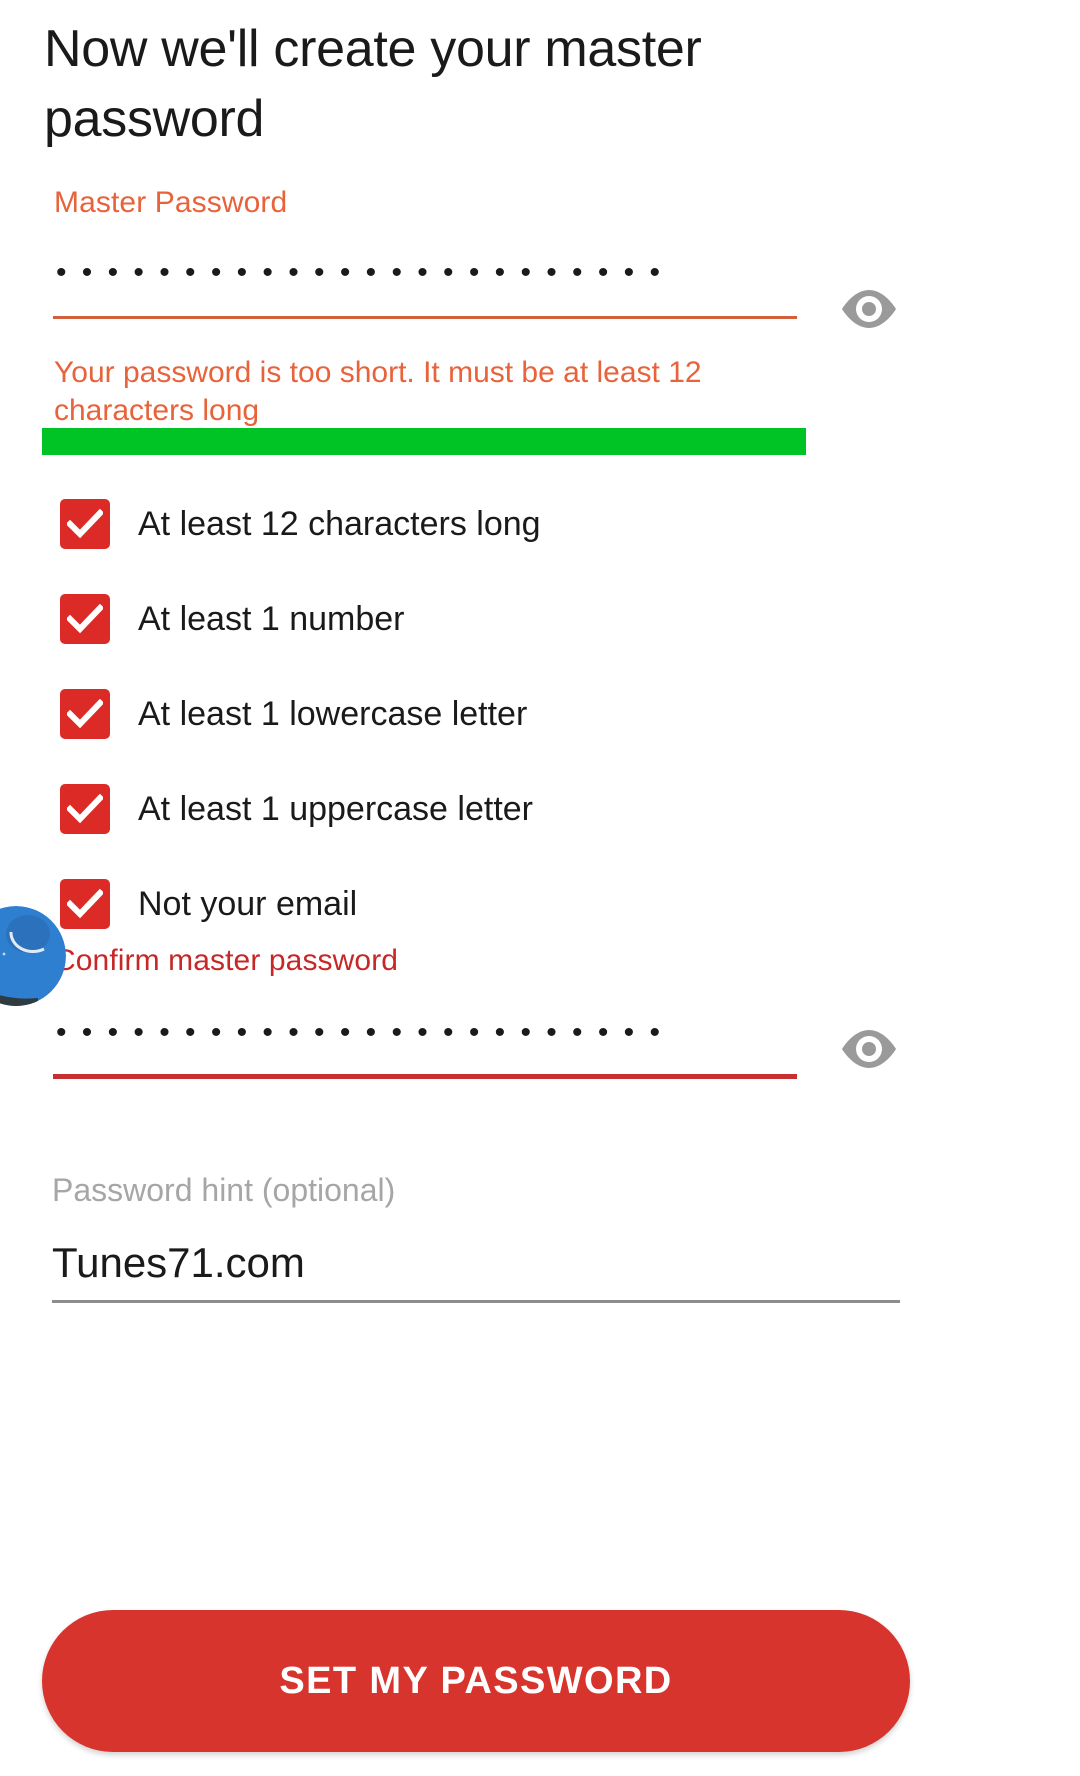  I want to click on password-strength-bar, so click(424, 441).